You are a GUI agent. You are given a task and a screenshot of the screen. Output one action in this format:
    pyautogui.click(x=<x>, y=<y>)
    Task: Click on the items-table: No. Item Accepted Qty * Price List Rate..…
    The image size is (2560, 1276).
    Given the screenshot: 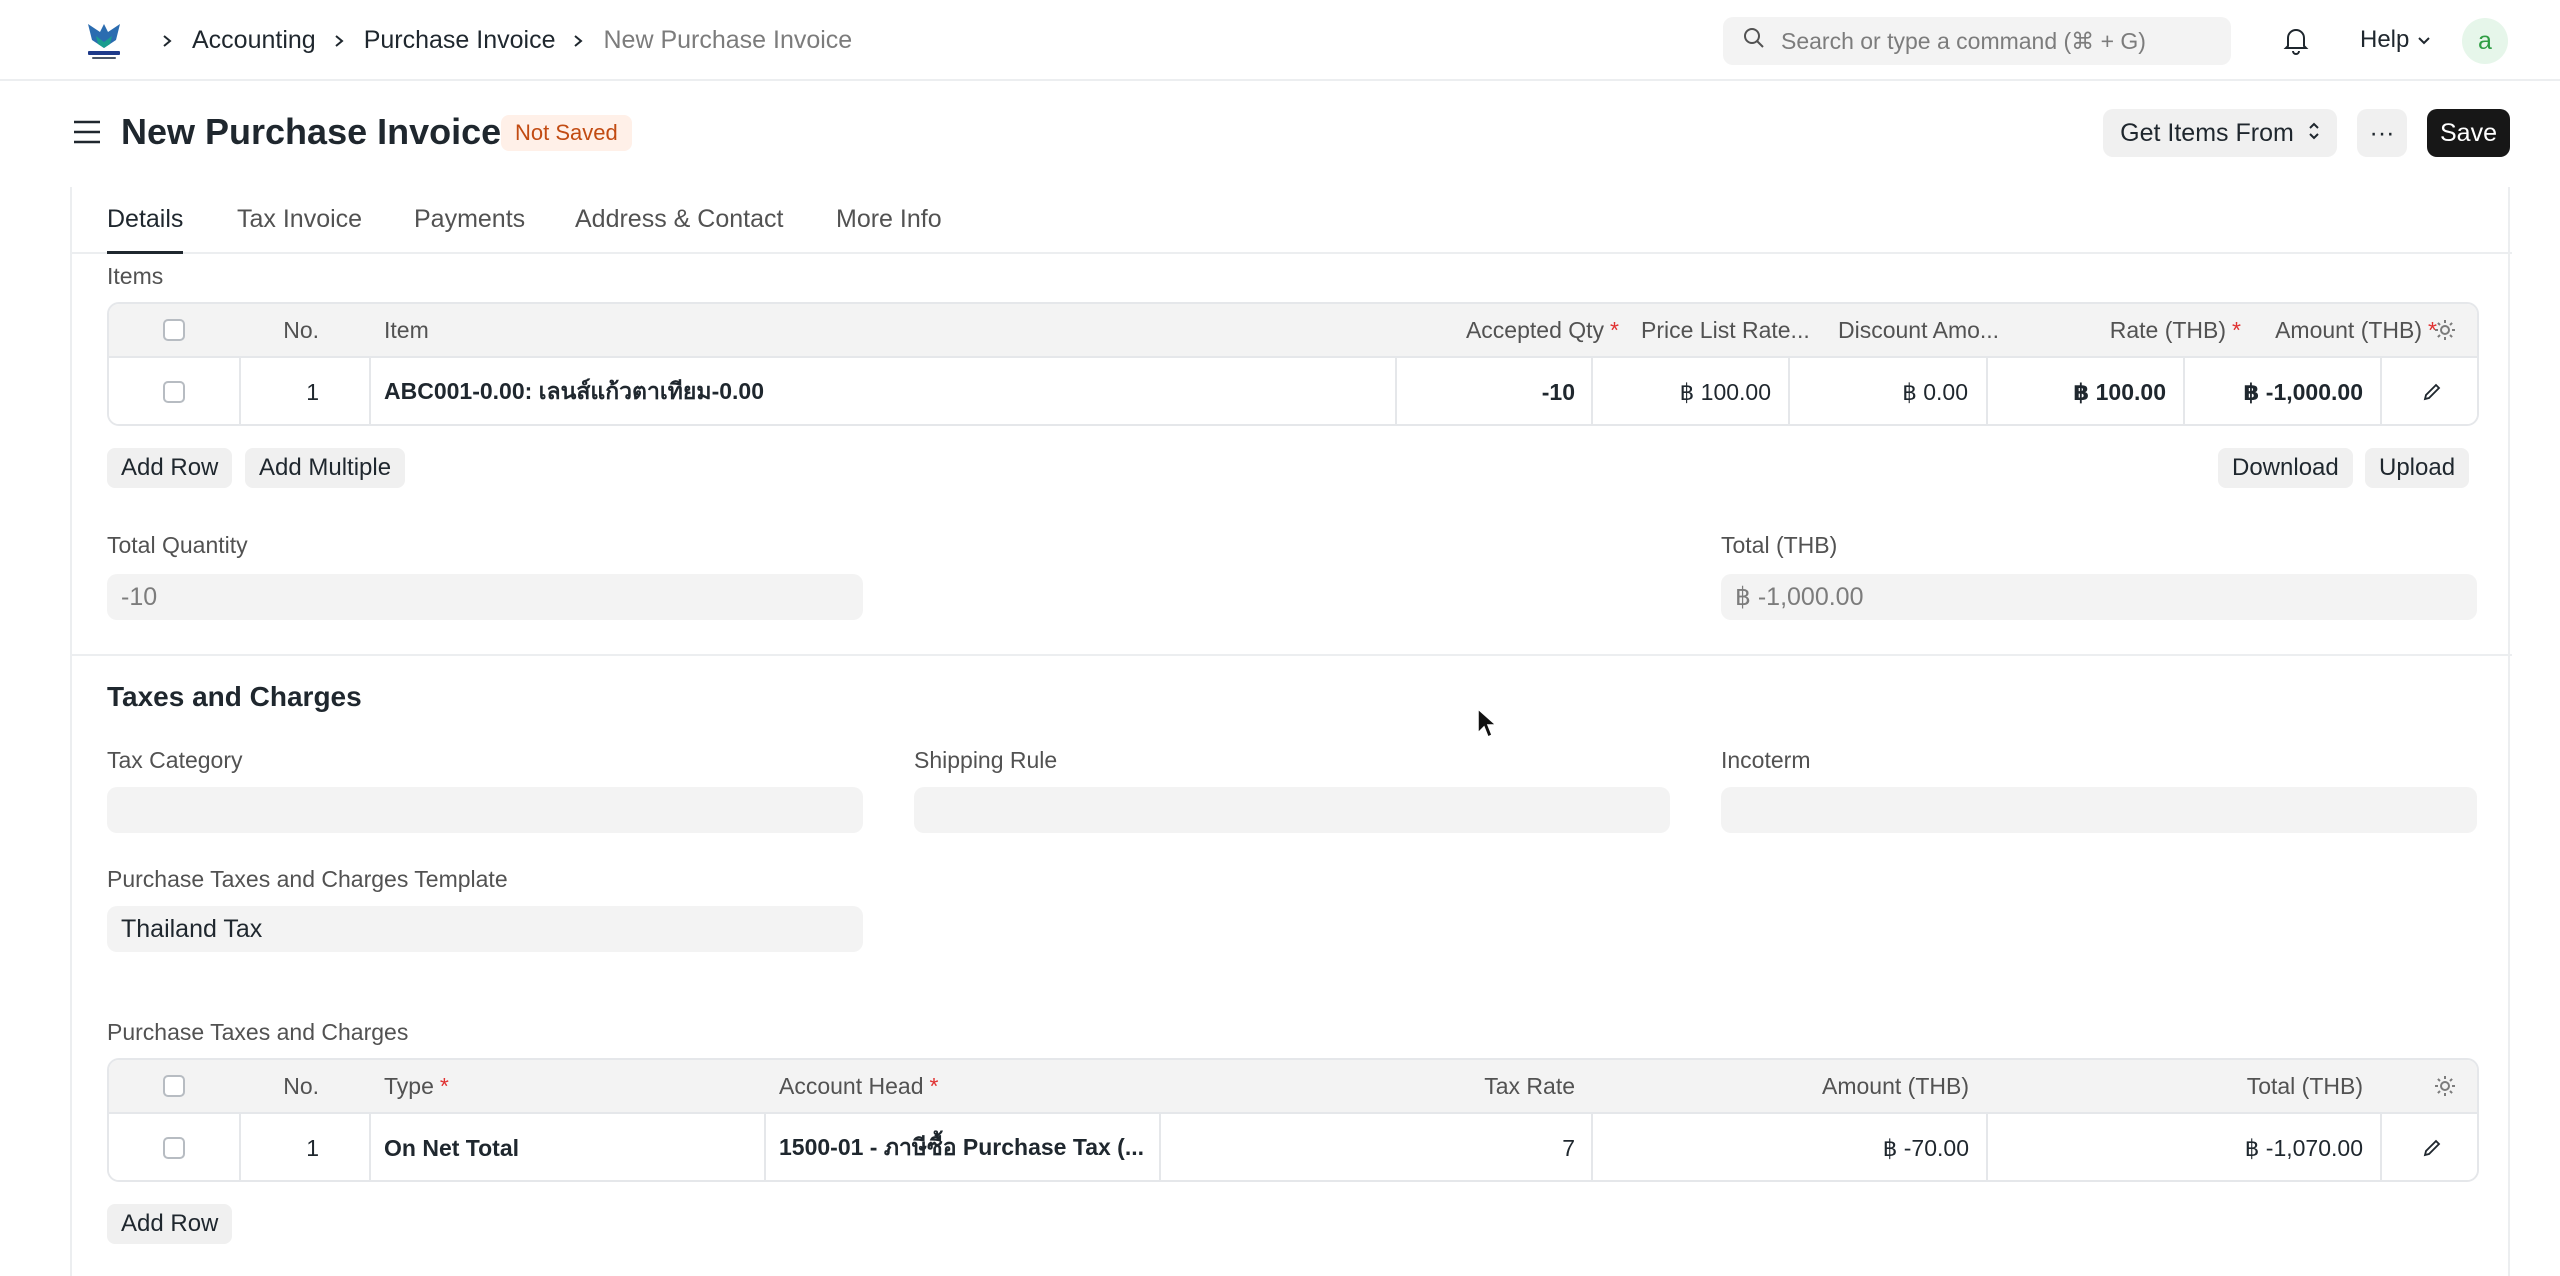 What is the action you would take?
    pyautogui.click(x=1293, y=364)
    